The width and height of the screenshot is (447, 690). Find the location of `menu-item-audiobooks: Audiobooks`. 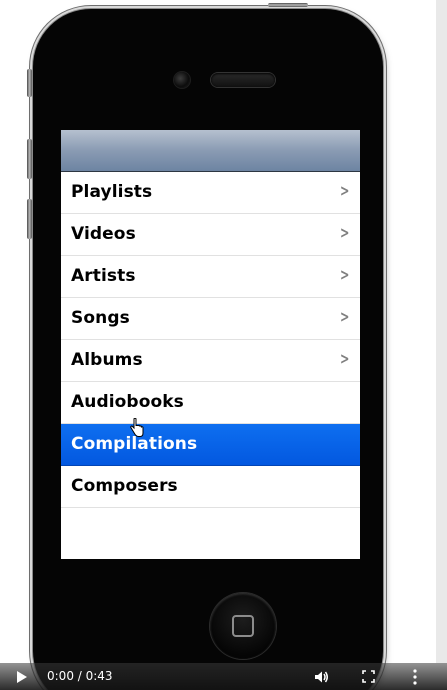

menu-item-audiobooks: Audiobooks is located at coordinates (210, 403).